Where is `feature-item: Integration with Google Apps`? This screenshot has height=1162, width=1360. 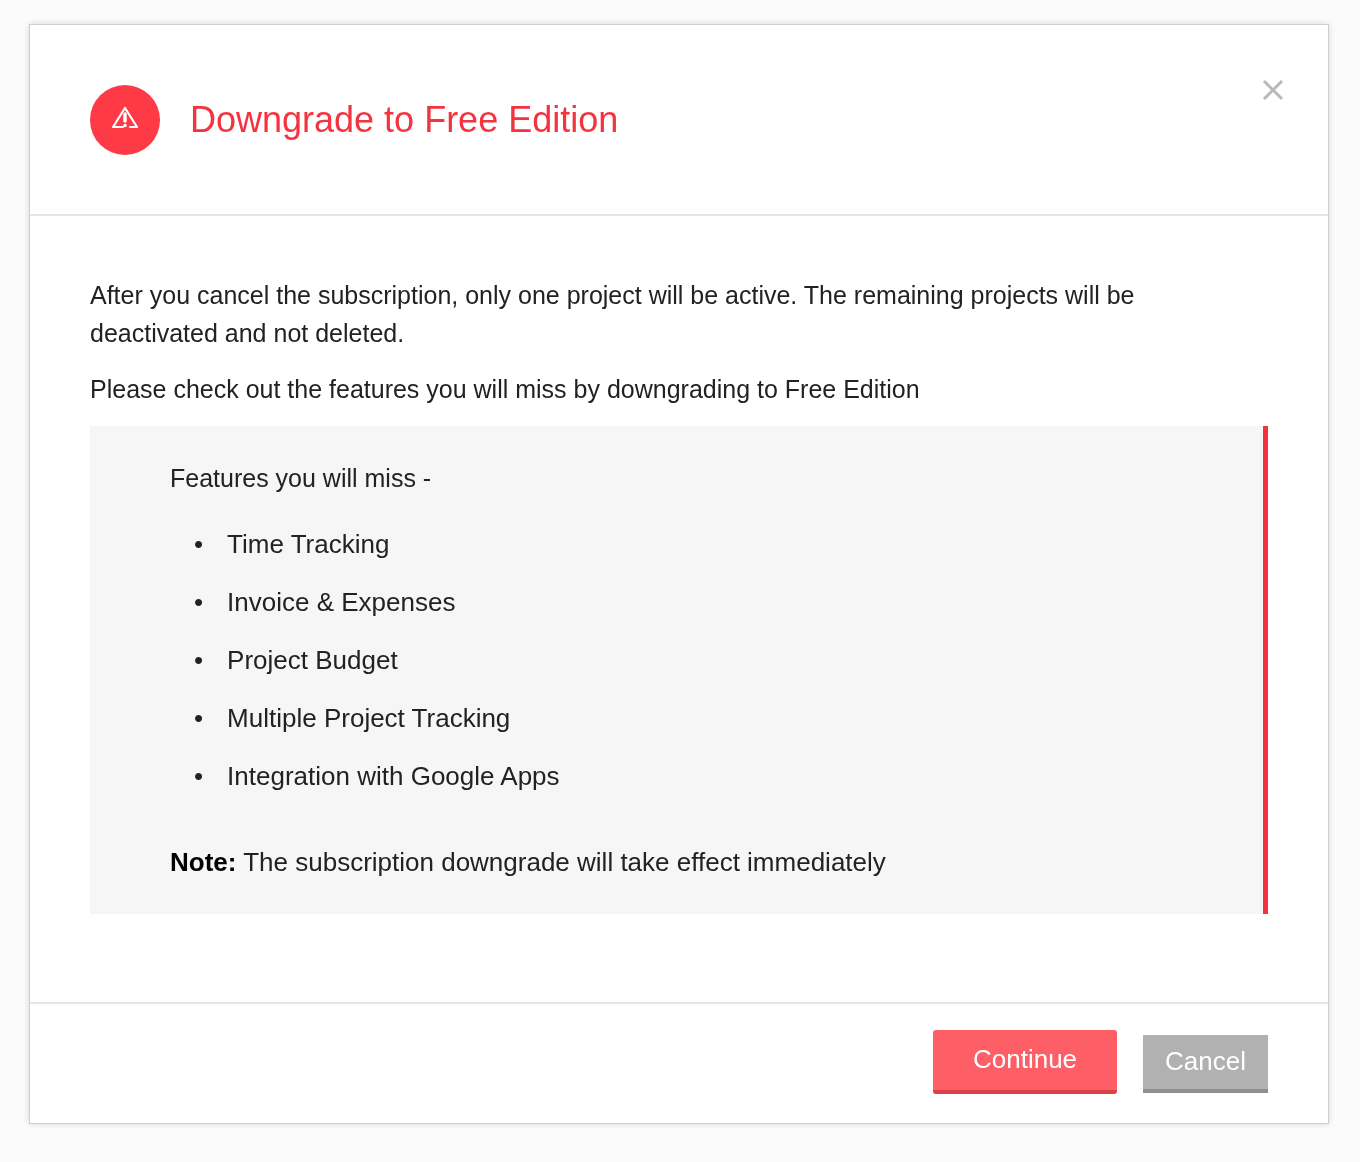
feature-item: Integration with Google Apps is located at coordinates (393, 776).